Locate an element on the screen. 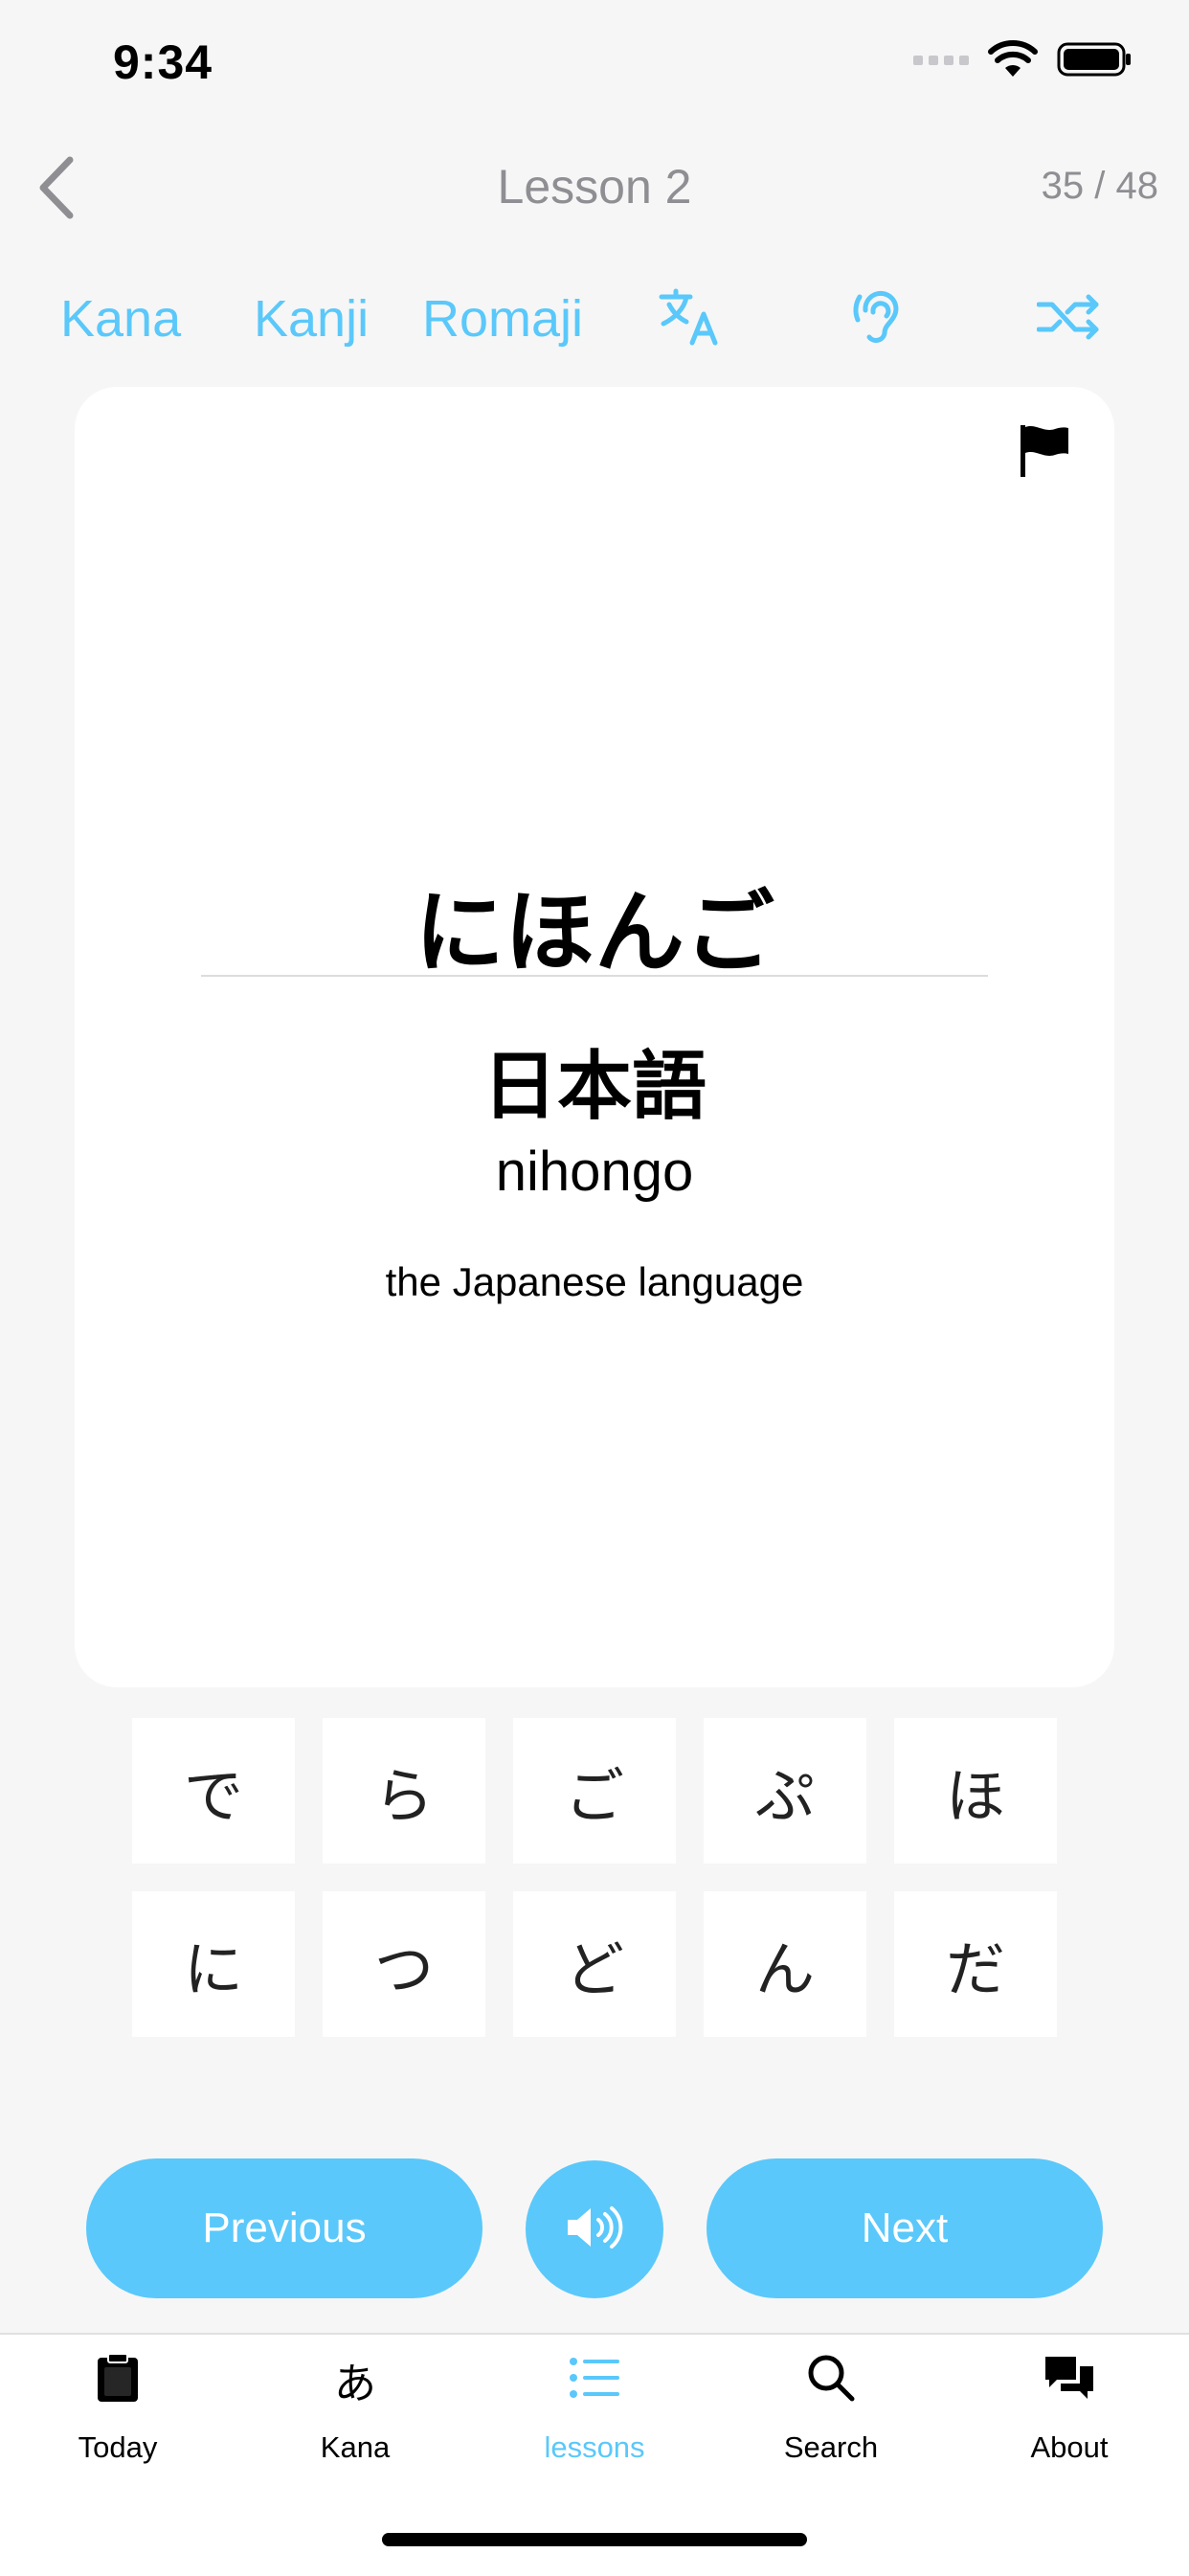  shuffle-button is located at coordinates (1068, 318).